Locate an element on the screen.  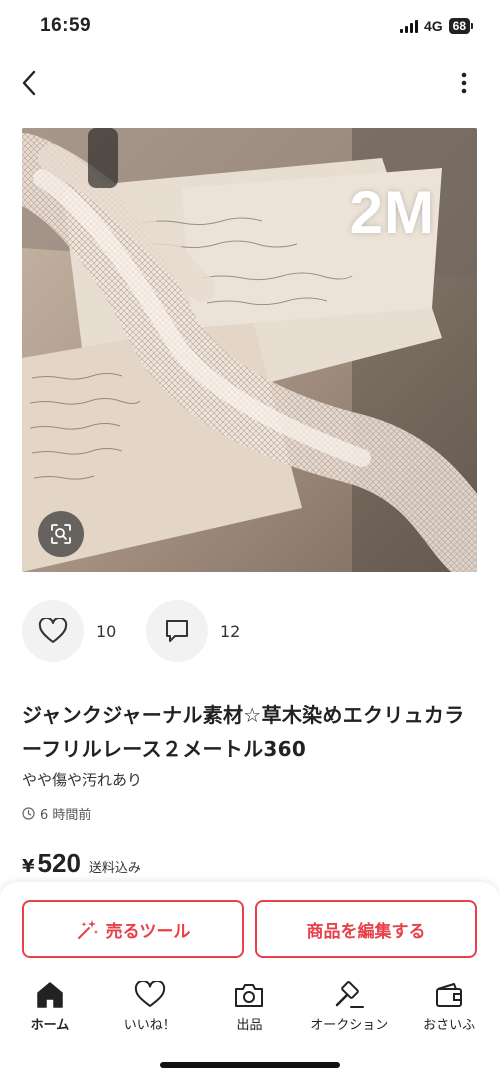
back-button is located at coordinates (29, 83).